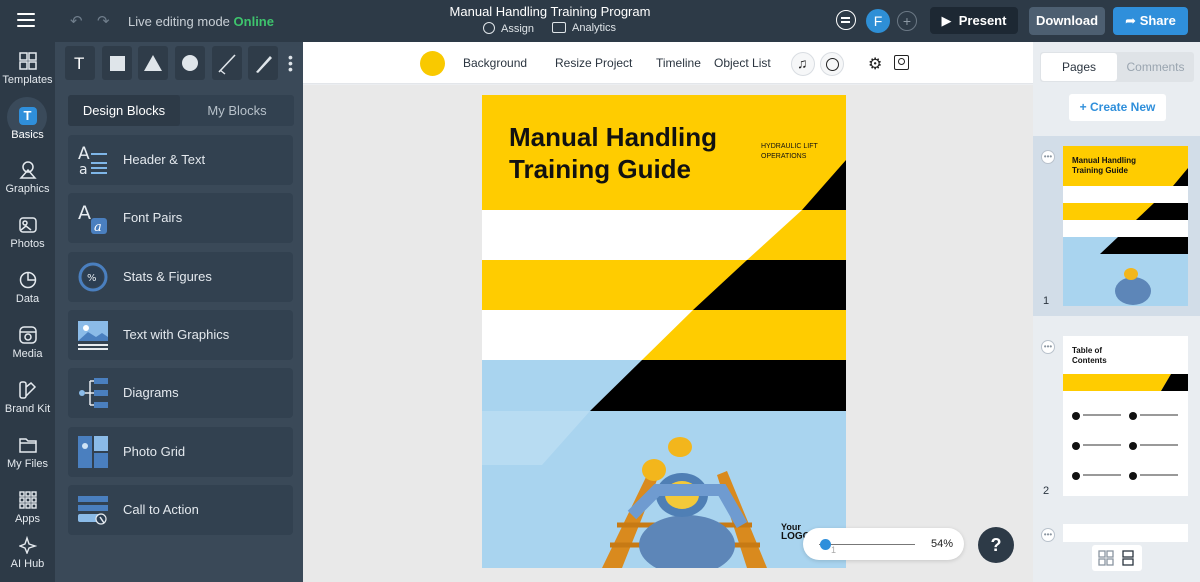  What do you see at coordinates (907, 21) in the screenshot?
I see `add-collaborator-icon: +` at bounding box center [907, 21].